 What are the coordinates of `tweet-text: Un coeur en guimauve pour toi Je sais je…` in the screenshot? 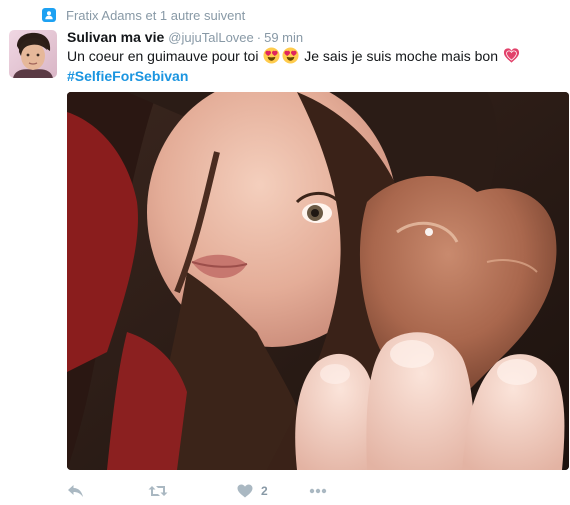 It's located at (313, 66).